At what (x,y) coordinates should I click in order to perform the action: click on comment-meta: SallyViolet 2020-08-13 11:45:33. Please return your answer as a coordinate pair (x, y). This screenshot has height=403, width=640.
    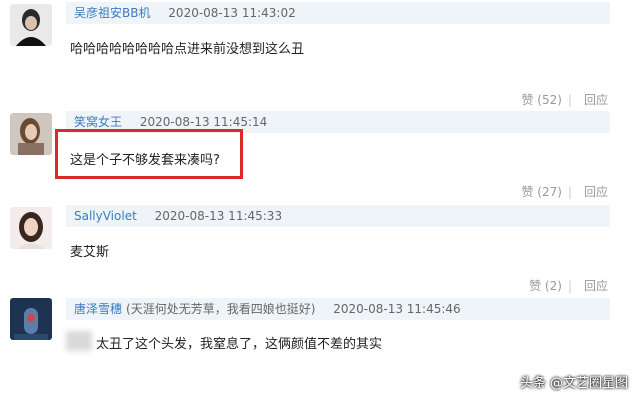
    Looking at the image, I should click on (338, 216).